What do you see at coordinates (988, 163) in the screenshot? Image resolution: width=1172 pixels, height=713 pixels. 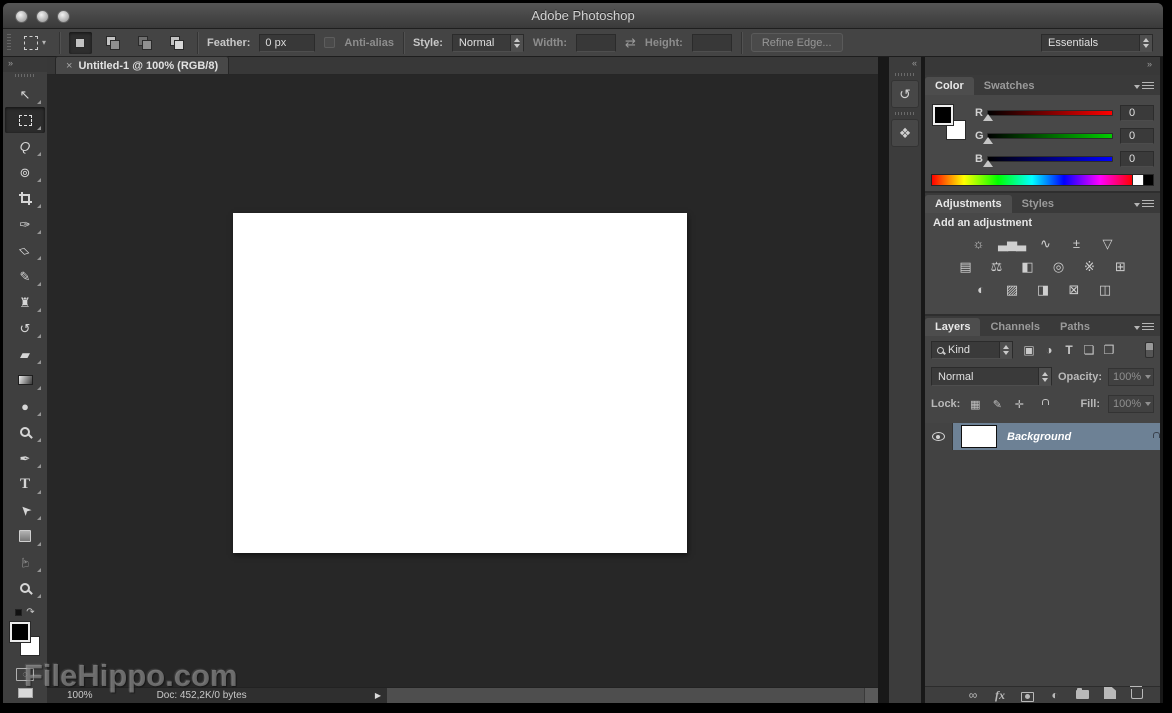 I see `blue-slider-thumb` at bounding box center [988, 163].